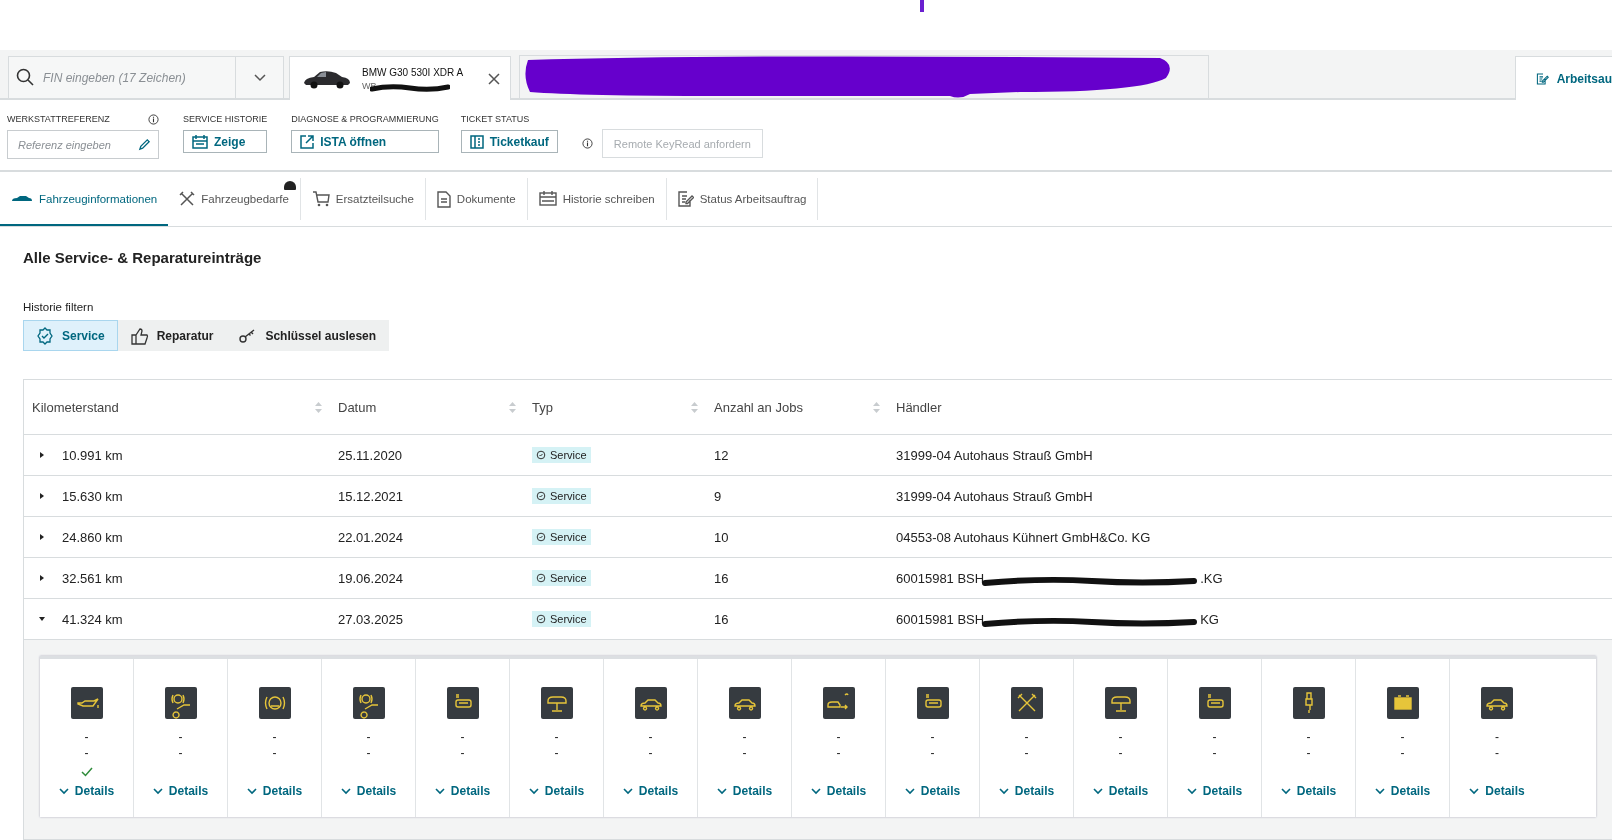  I want to click on table-cell: 60015981 BSH, so click(940, 619).